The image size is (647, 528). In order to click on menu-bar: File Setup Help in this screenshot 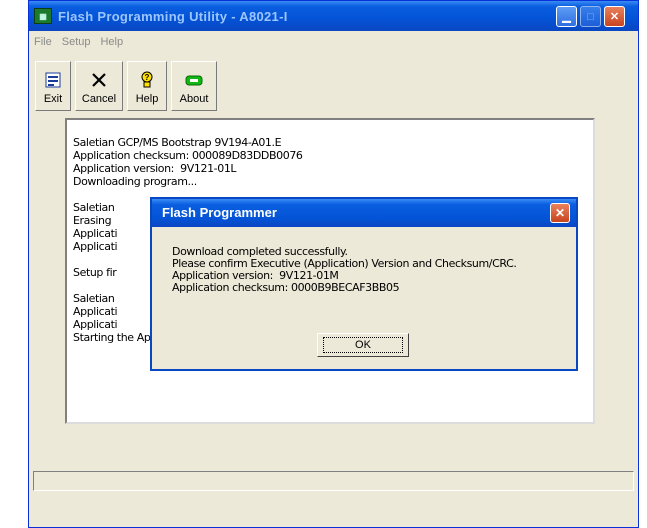, I will do `click(78, 42)`.